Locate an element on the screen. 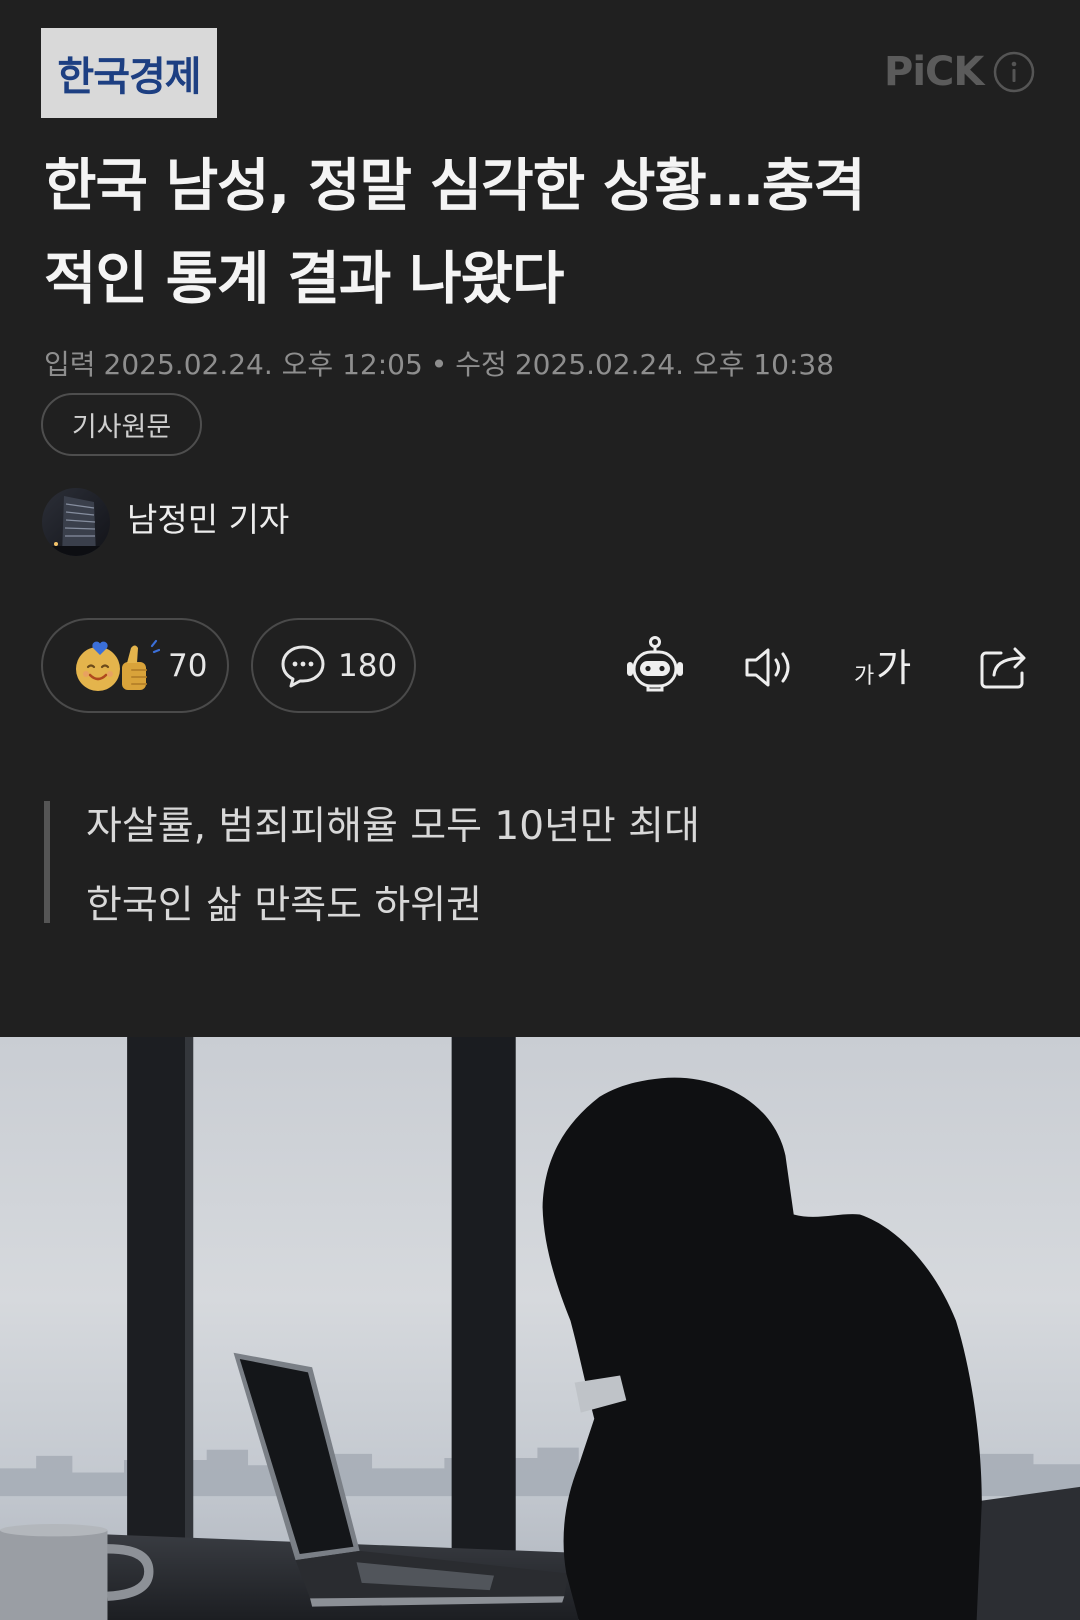 This screenshot has width=1080, height=1620. reporter-name: 남정민 기자 is located at coordinates (208, 520).